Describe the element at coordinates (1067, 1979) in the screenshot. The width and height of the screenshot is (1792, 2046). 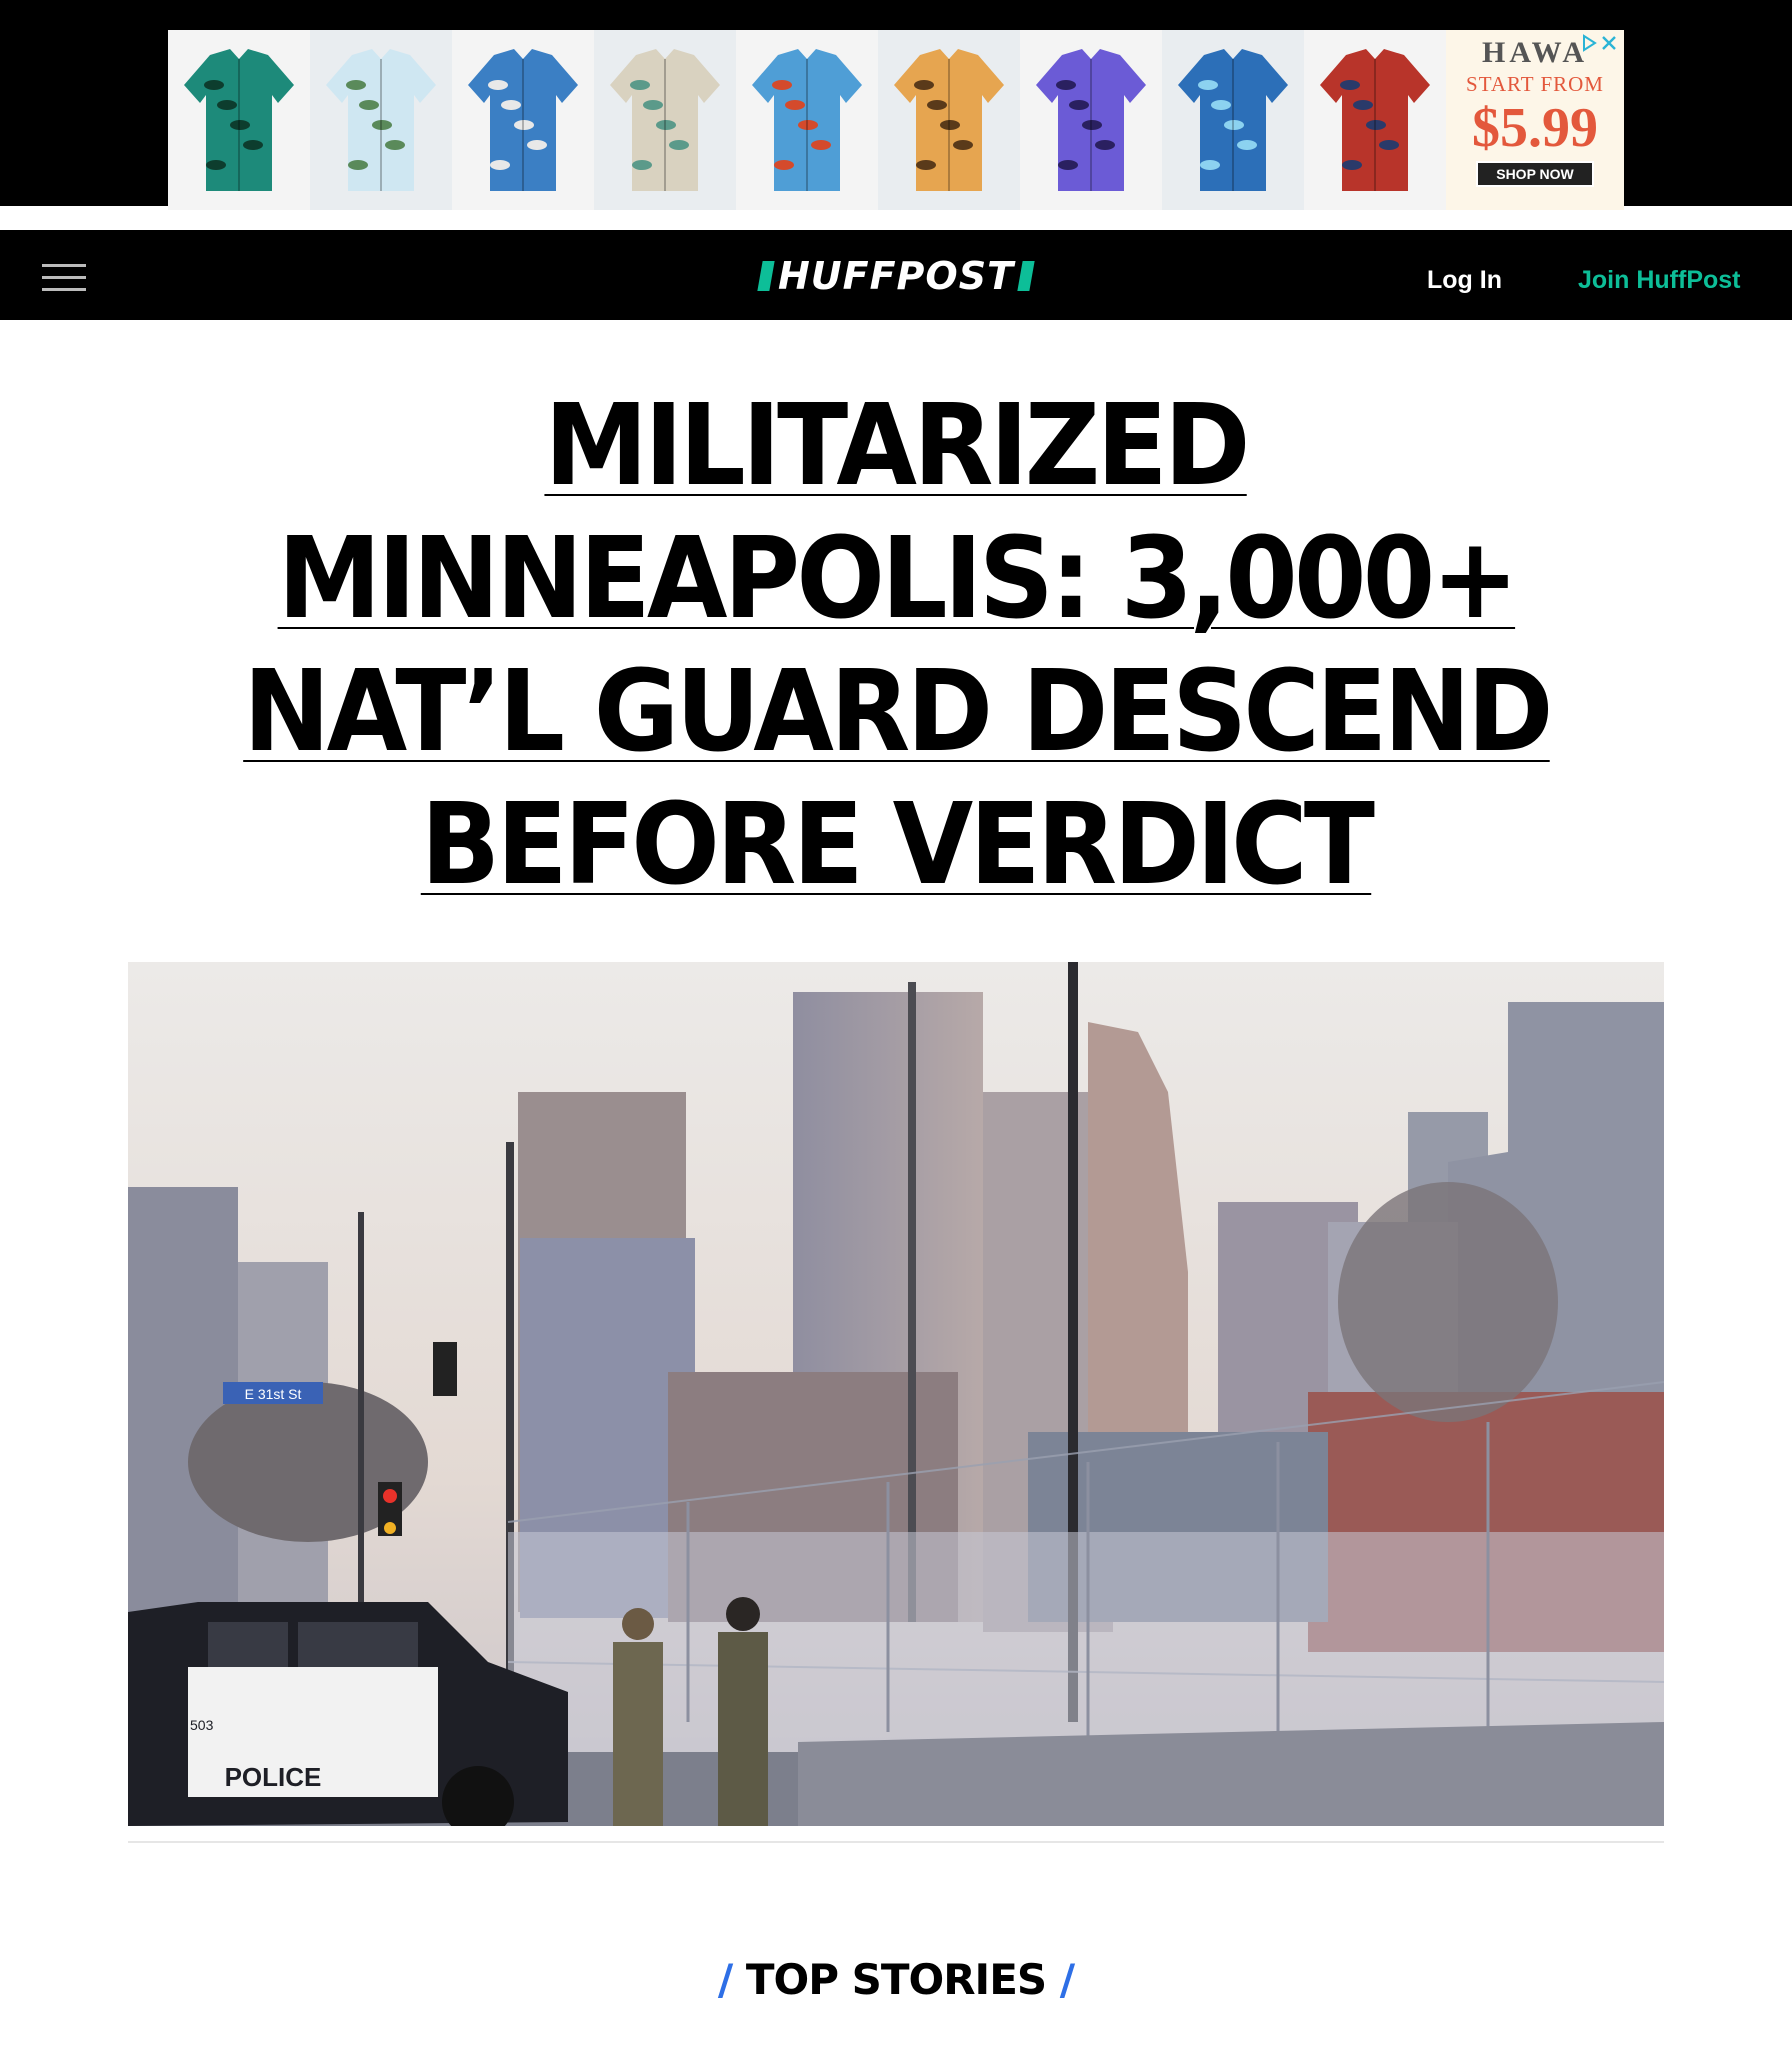
I see `slash-right: /` at that location.